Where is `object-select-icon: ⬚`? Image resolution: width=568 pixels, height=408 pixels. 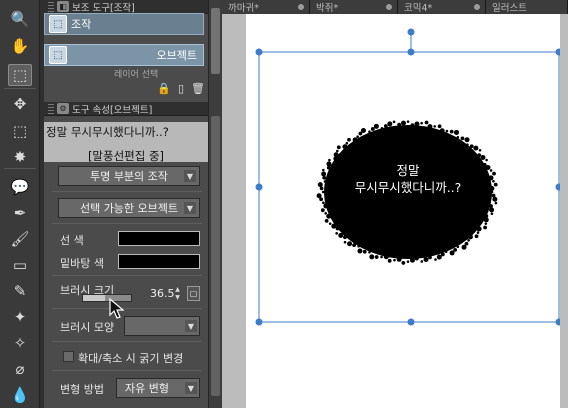
object-select-icon: ⬚ is located at coordinates (20, 75).